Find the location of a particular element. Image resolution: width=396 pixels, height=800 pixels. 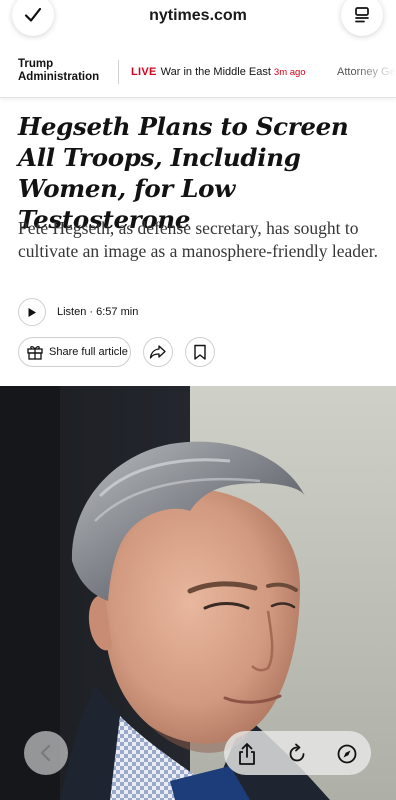

browser-toolbar is located at coordinates (297, 753).